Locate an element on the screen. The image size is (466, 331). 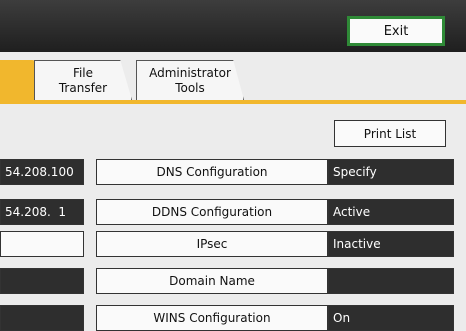
ipsec-button: IPsec is located at coordinates (212, 244).